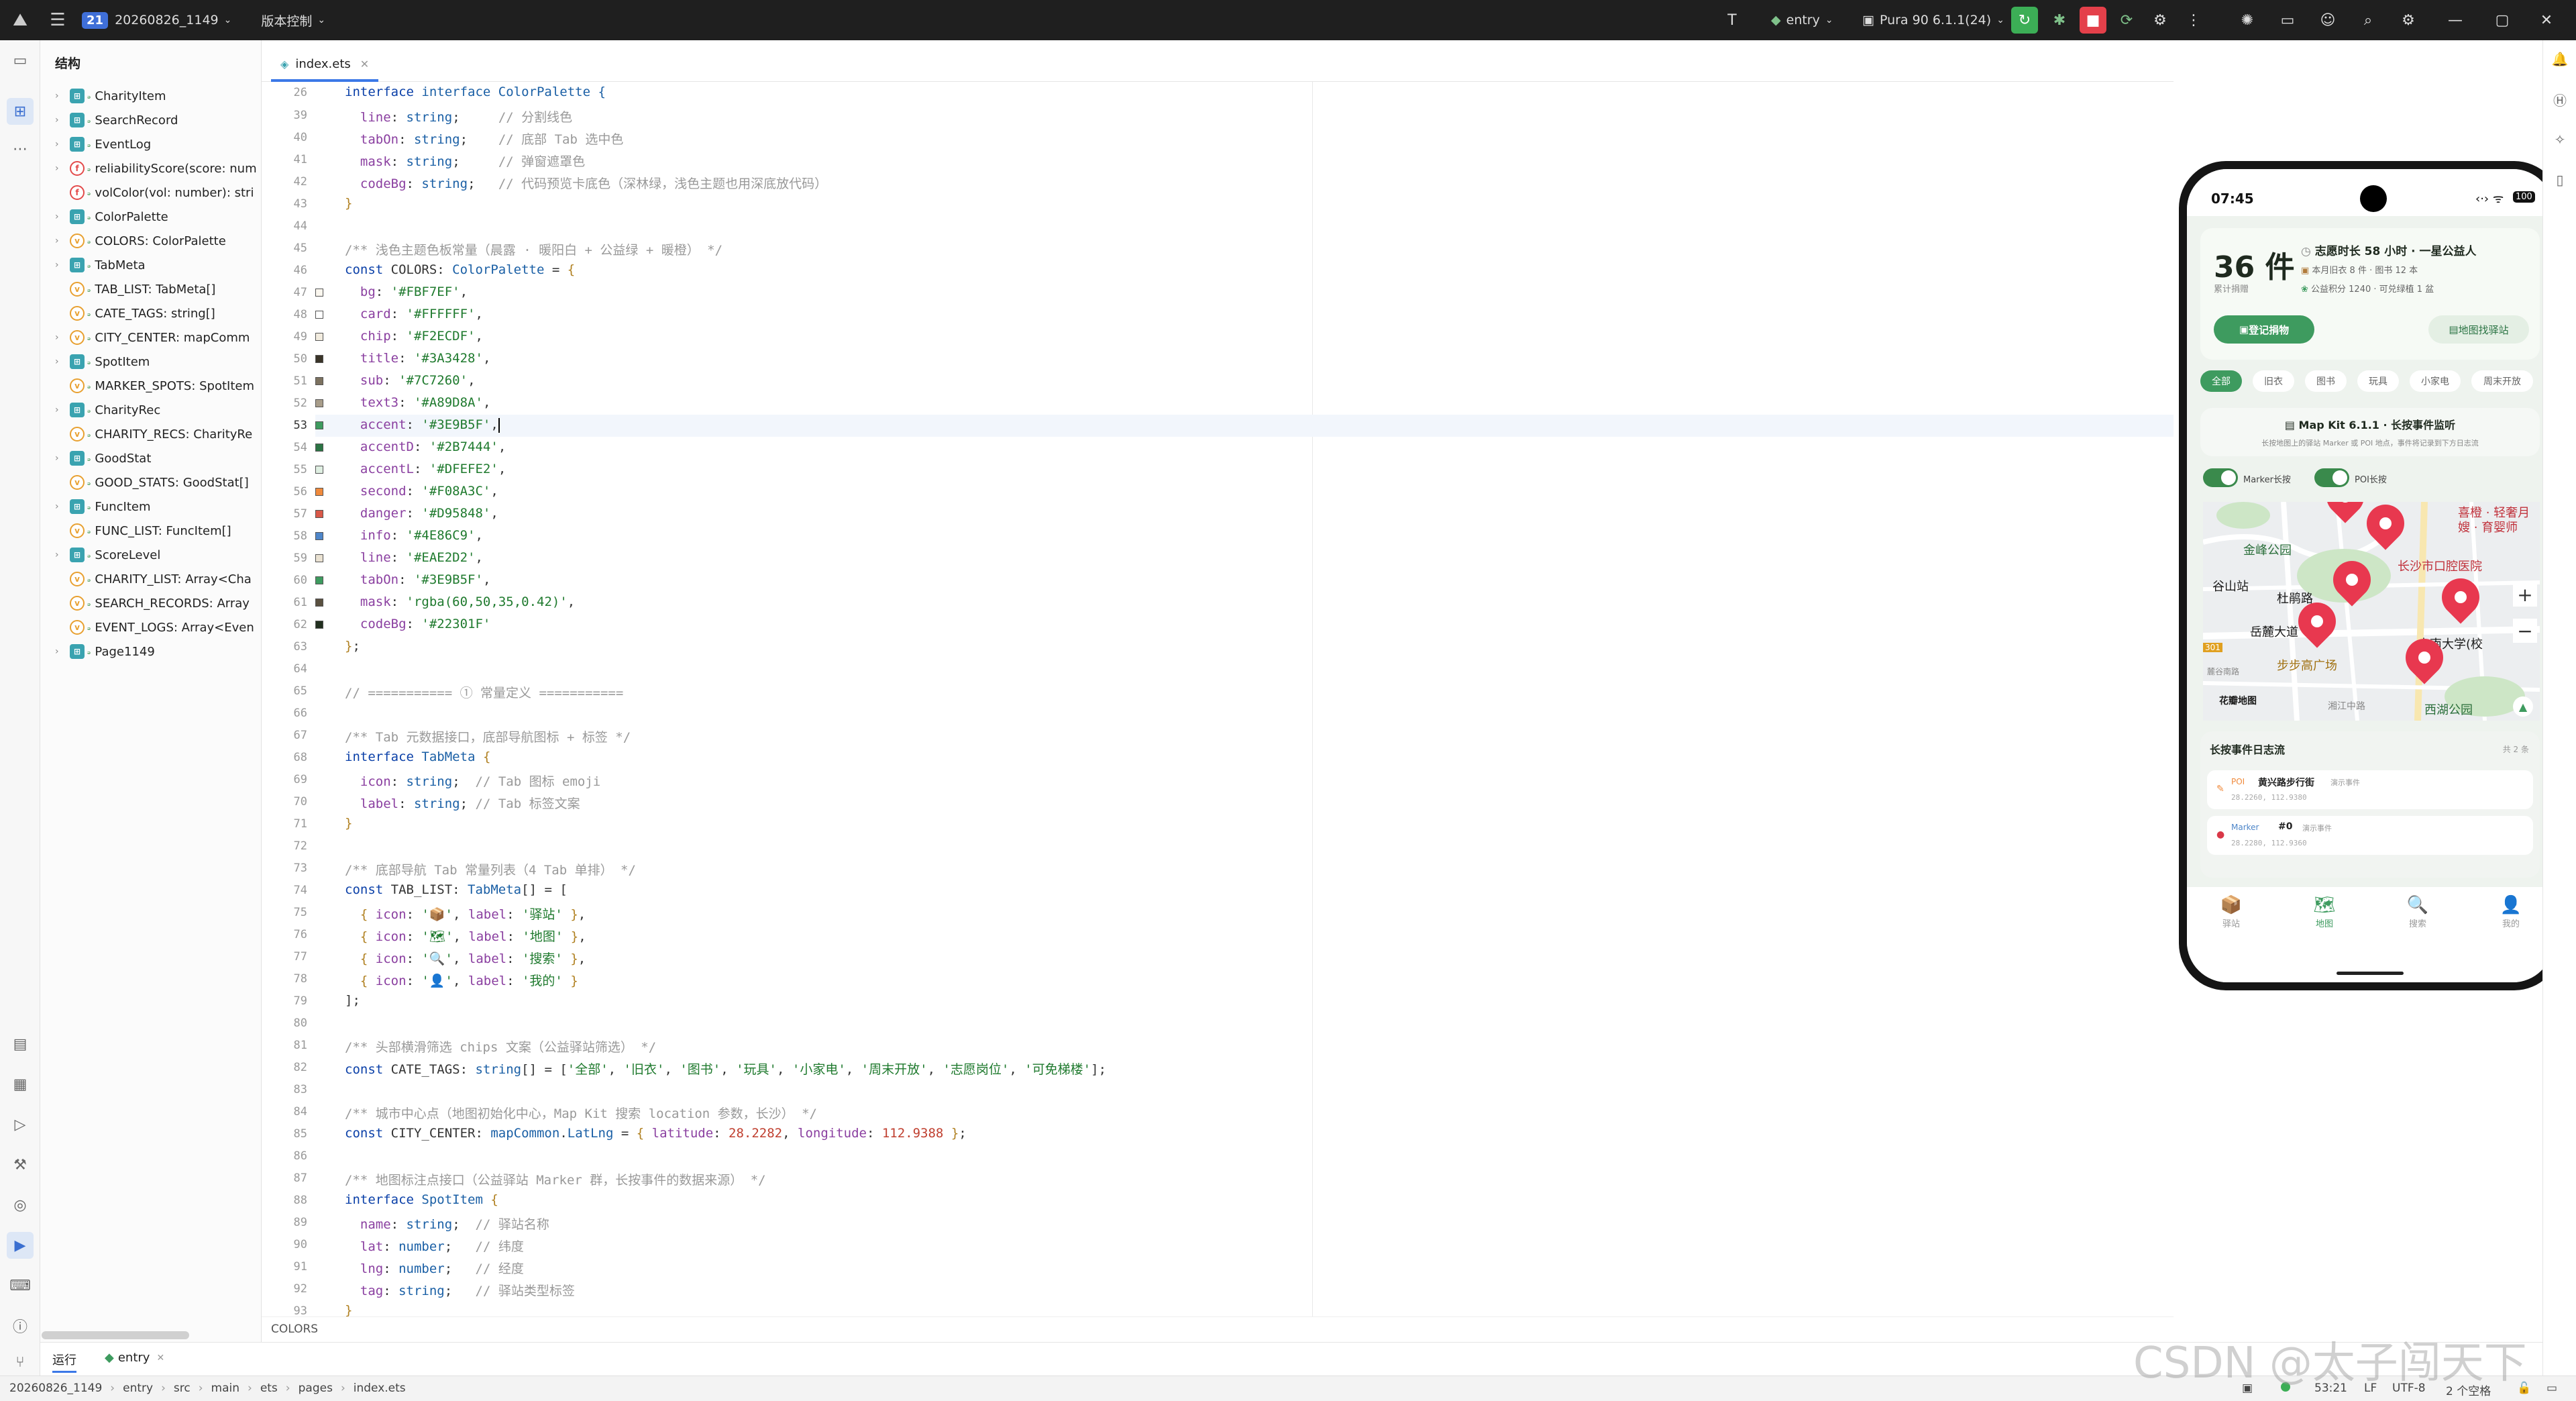 This screenshot has height=1401, width=2576. I want to click on project-selector: 21 20260826_1149 ⌄, so click(156, 20).